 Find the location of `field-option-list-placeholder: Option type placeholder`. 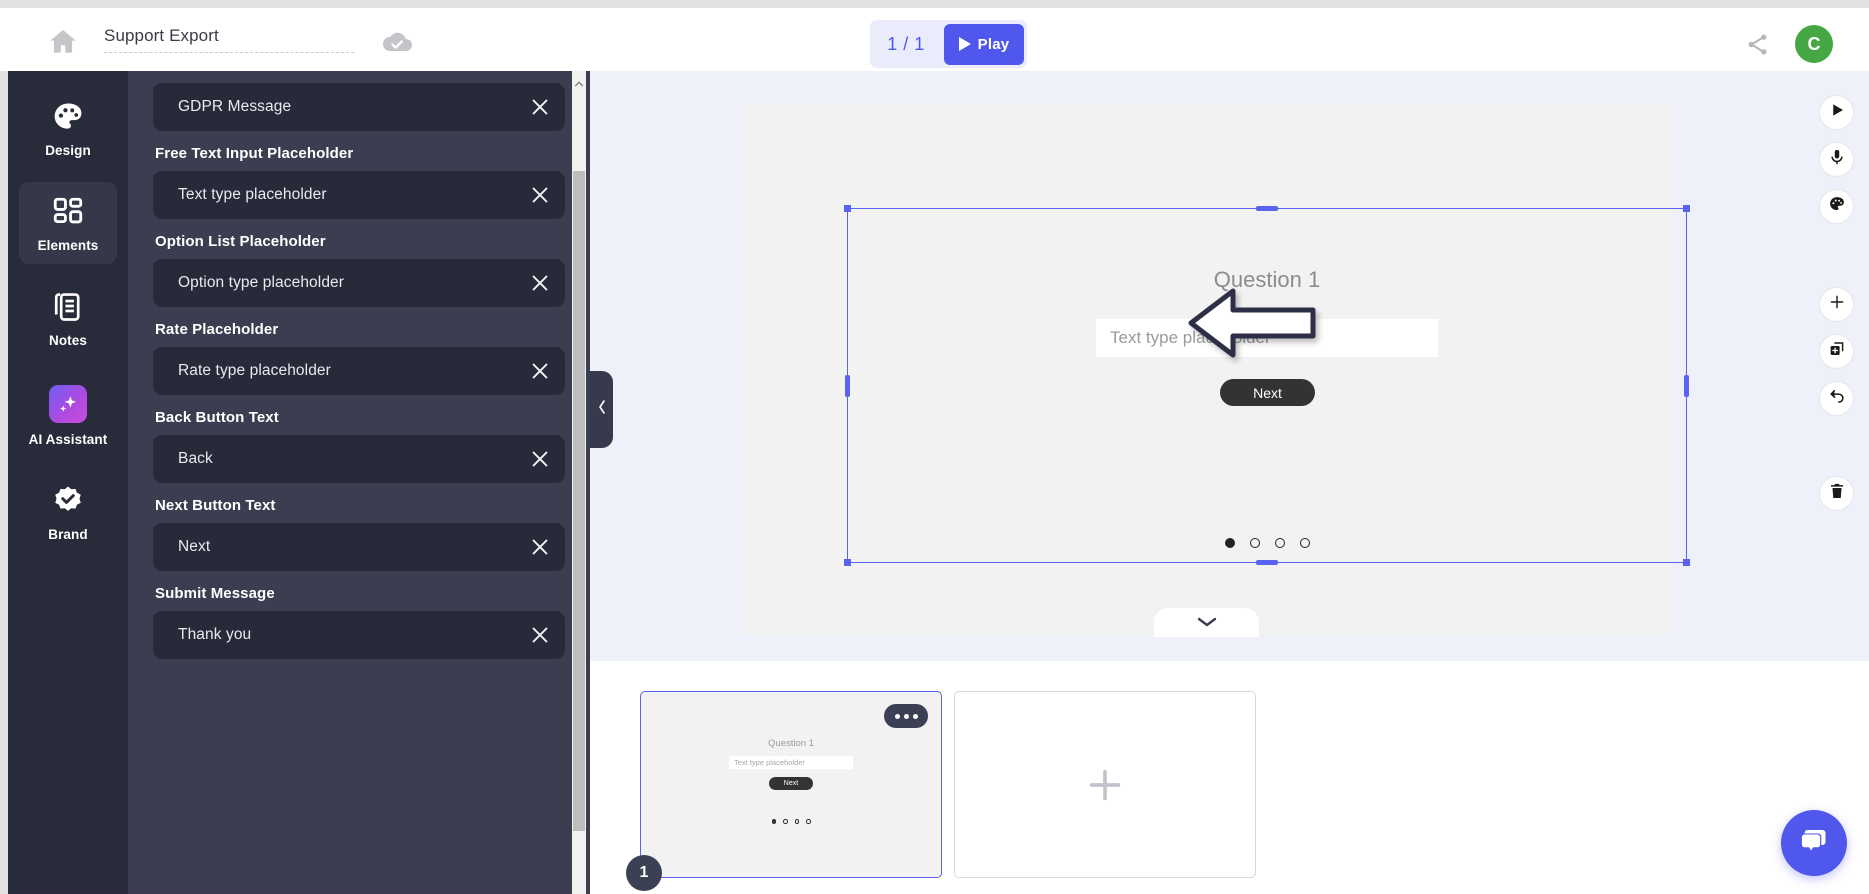

field-option-list-placeholder: Option type placeholder is located at coordinates (359, 283).